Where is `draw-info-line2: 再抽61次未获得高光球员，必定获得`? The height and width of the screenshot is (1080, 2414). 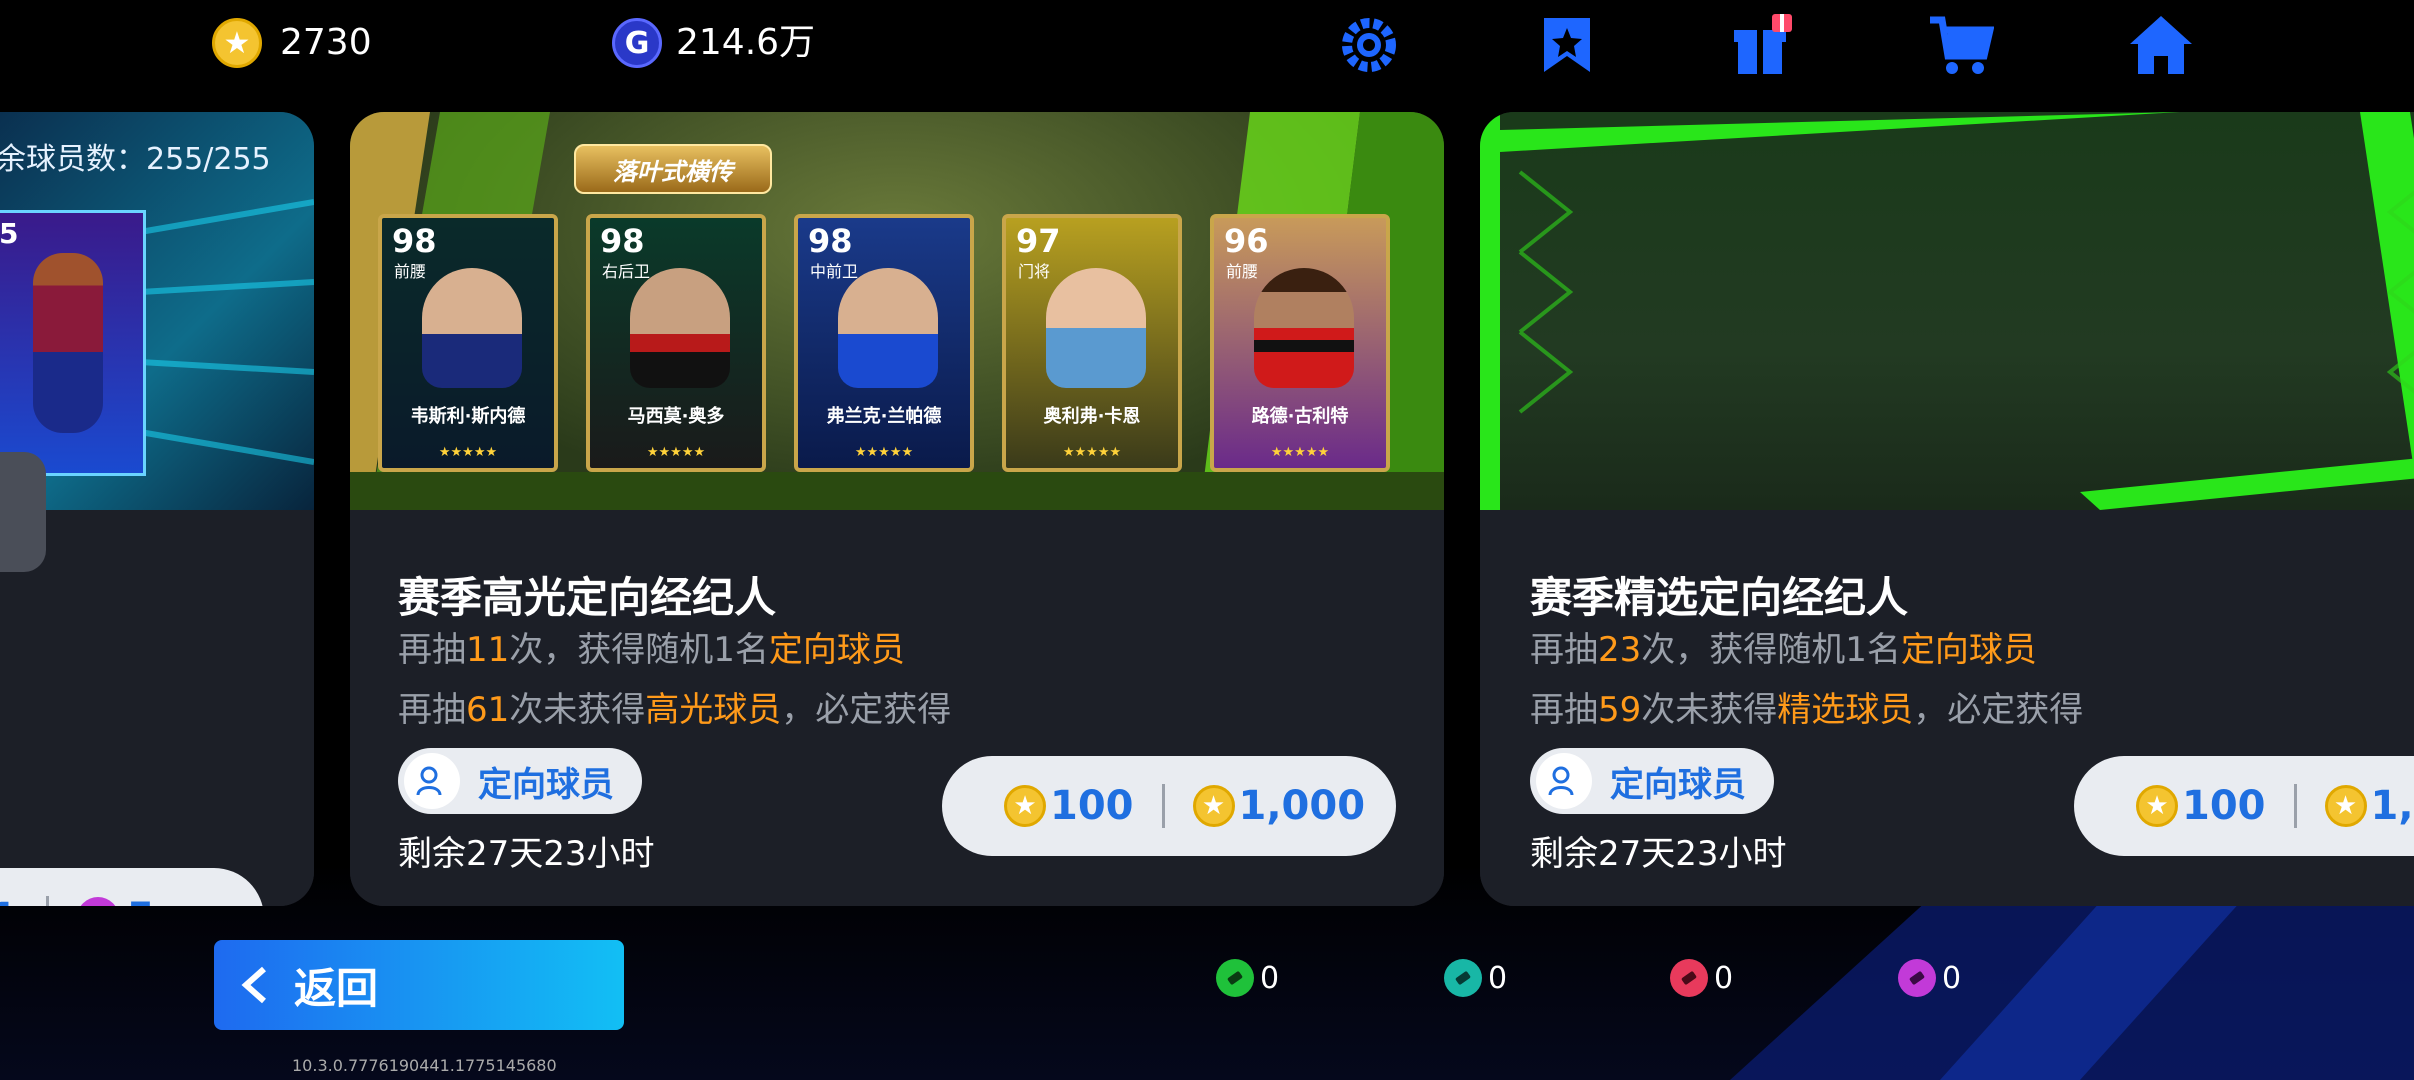
draw-info-line2: 再抽61次未获得高光球员，必定获得 is located at coordinates (675, 710).